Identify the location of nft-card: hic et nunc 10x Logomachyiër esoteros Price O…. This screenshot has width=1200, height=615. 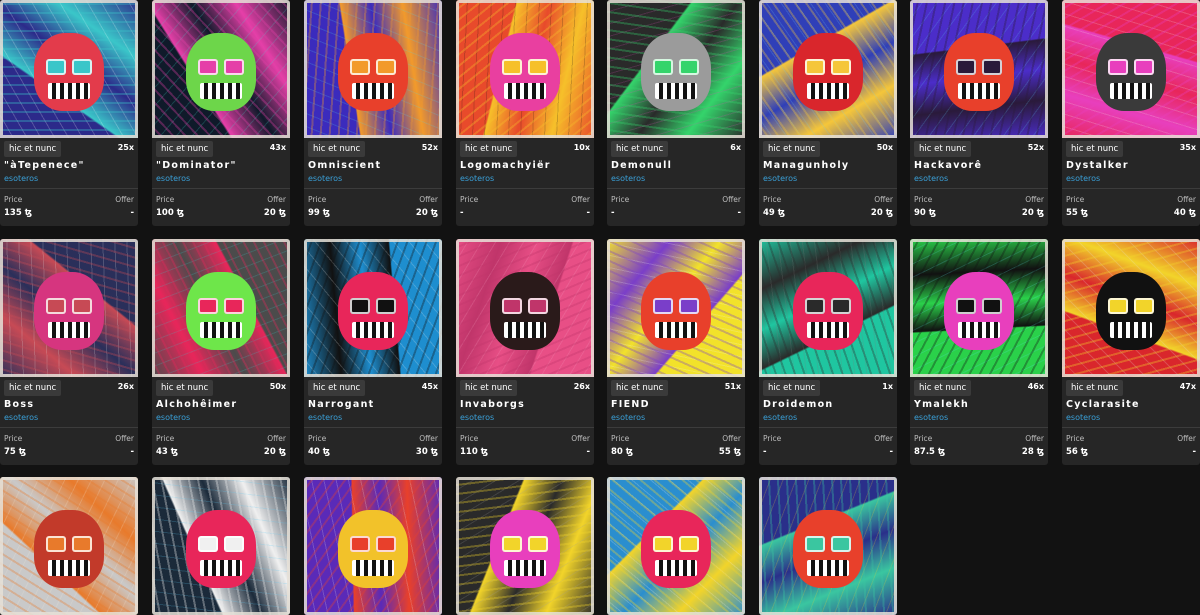
(525, 113).